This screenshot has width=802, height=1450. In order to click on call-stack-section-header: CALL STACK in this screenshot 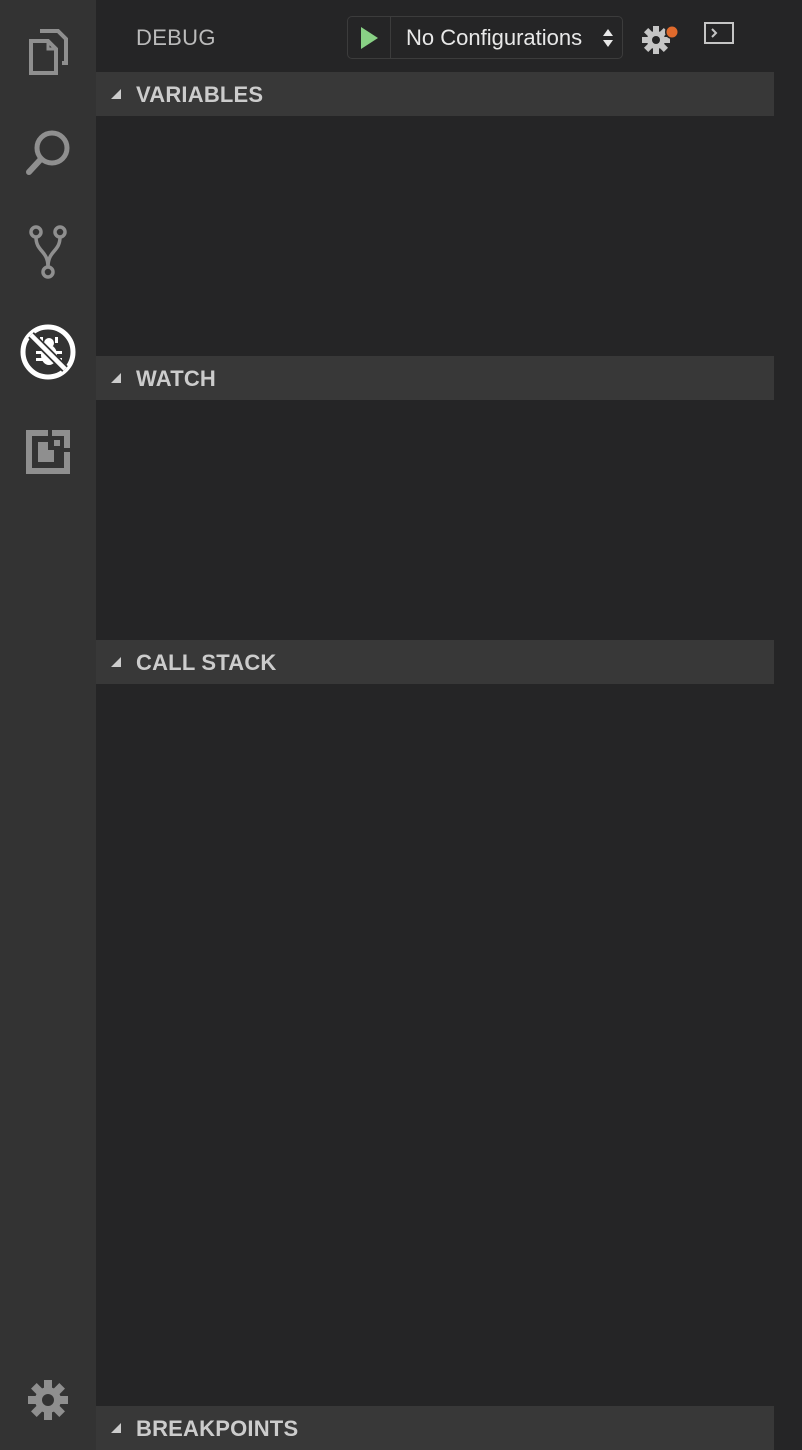, I will do `click(435, 662)`.